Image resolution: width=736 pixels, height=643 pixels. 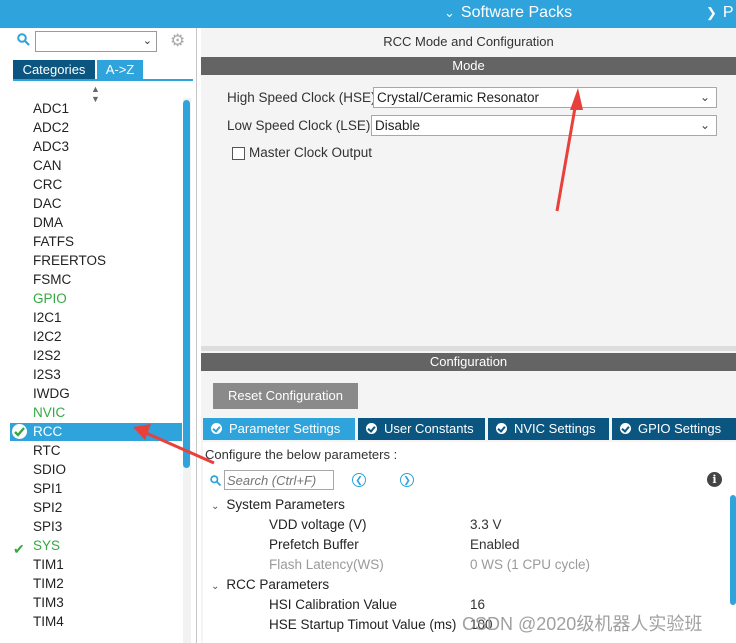 What do you see at coordinates (48, 583) in the screenshot?
I see `list-item: TIM2` at bounding box center [48, 583].